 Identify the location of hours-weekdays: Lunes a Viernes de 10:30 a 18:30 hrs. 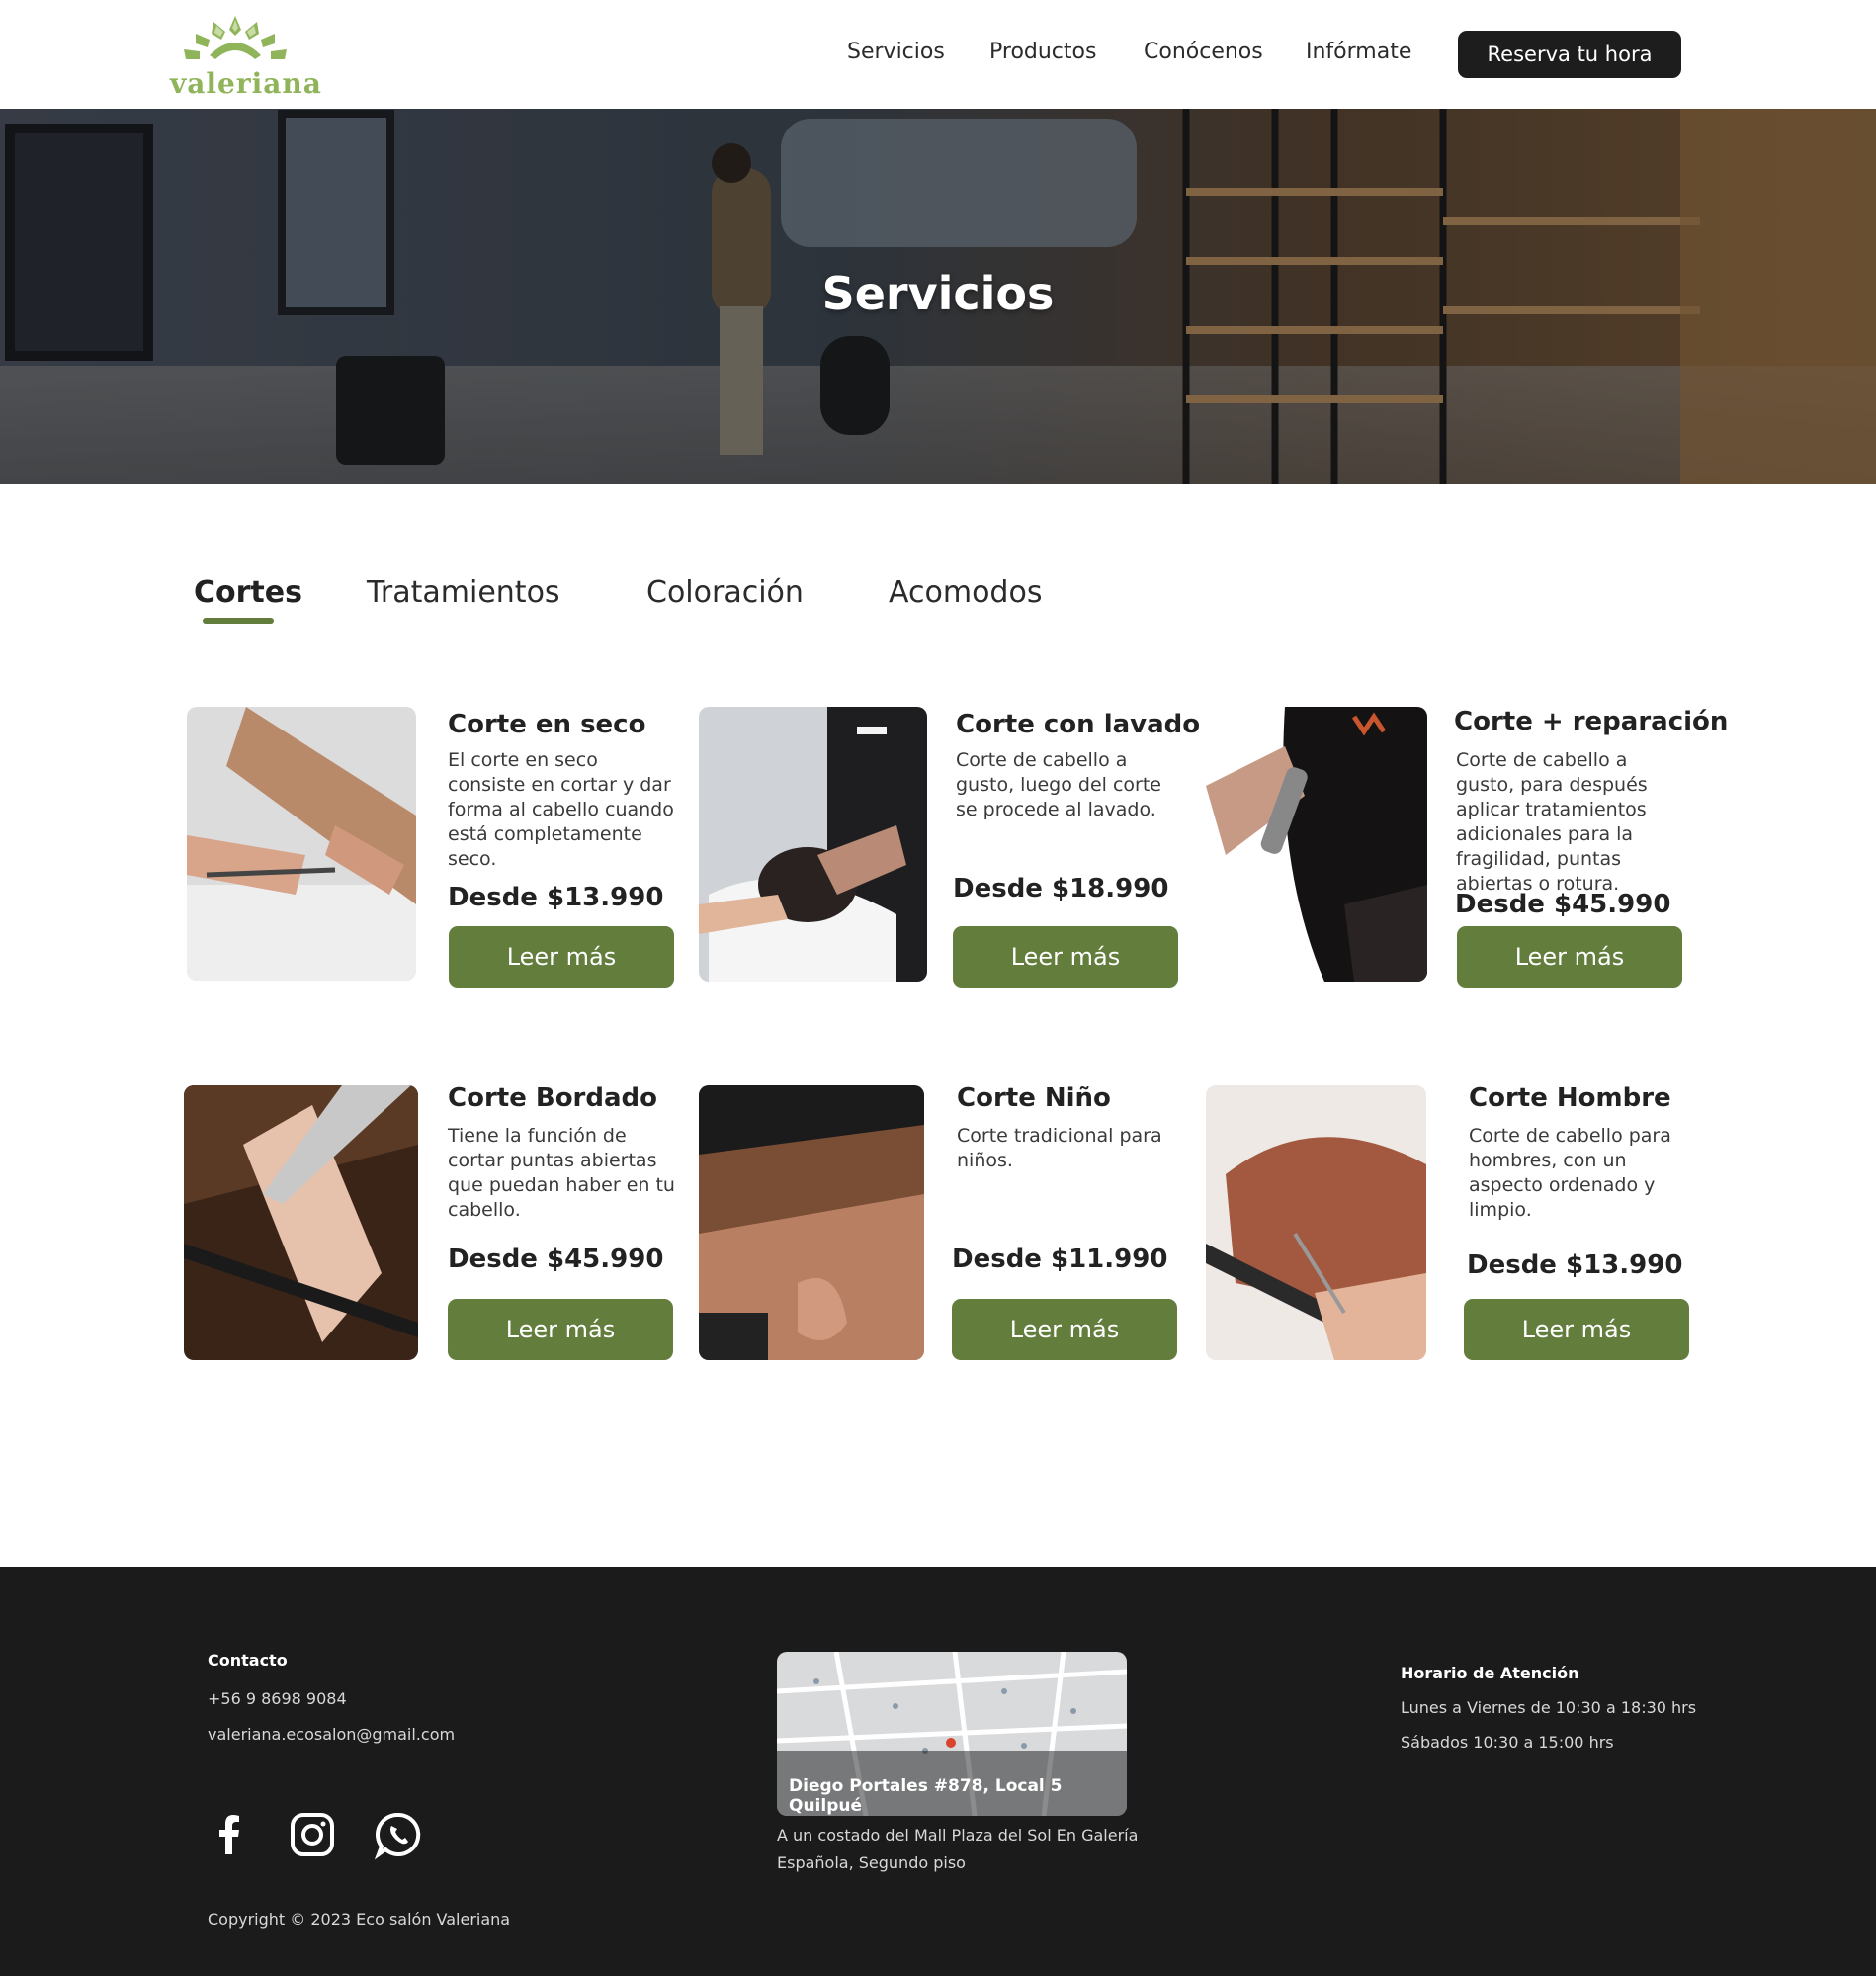
(1549, 1707).